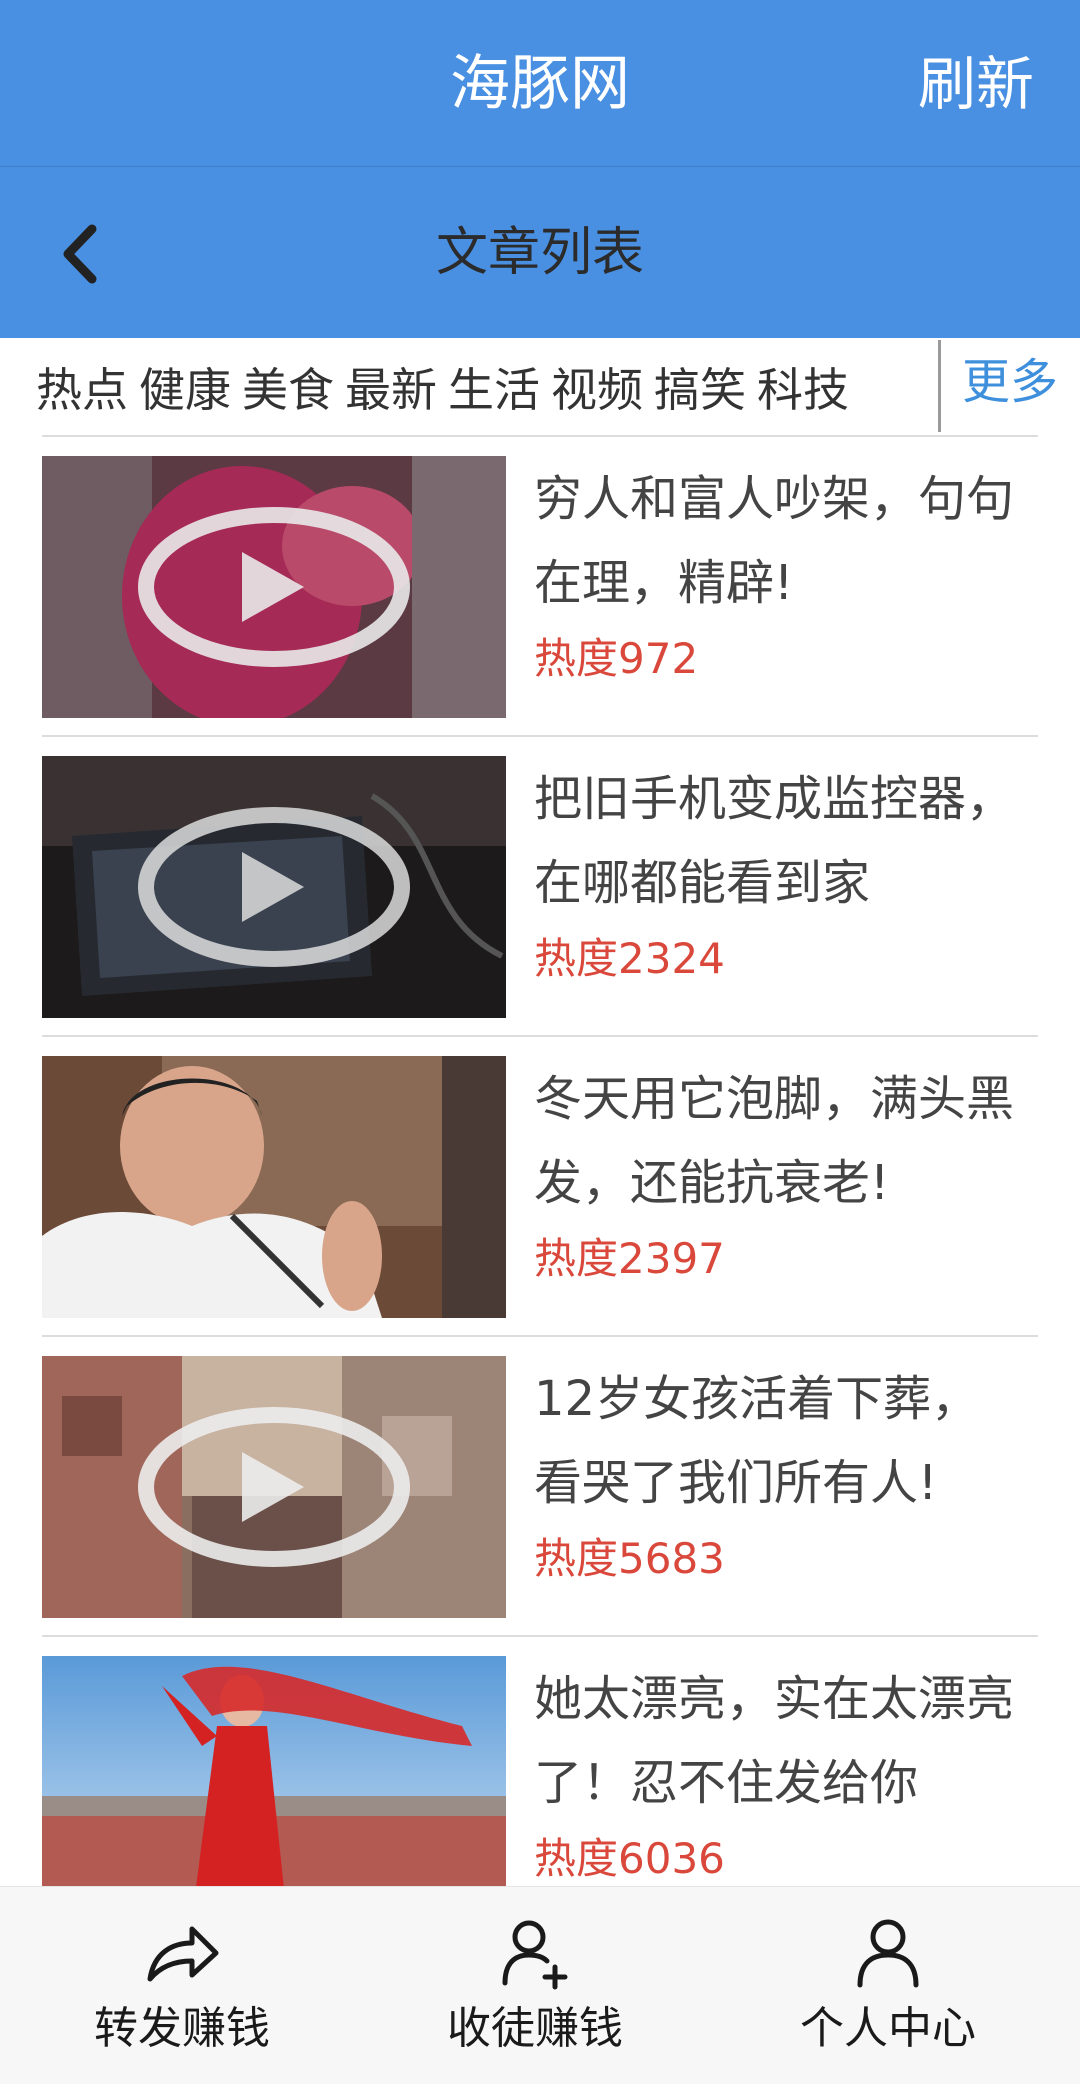 The width and height of the screenshot is (1080, 2084). What do you see at coordinates (182, 2028) in the screenshot?
I see `nav-label: 转发赚钱` at bounding box center [182, 2028].